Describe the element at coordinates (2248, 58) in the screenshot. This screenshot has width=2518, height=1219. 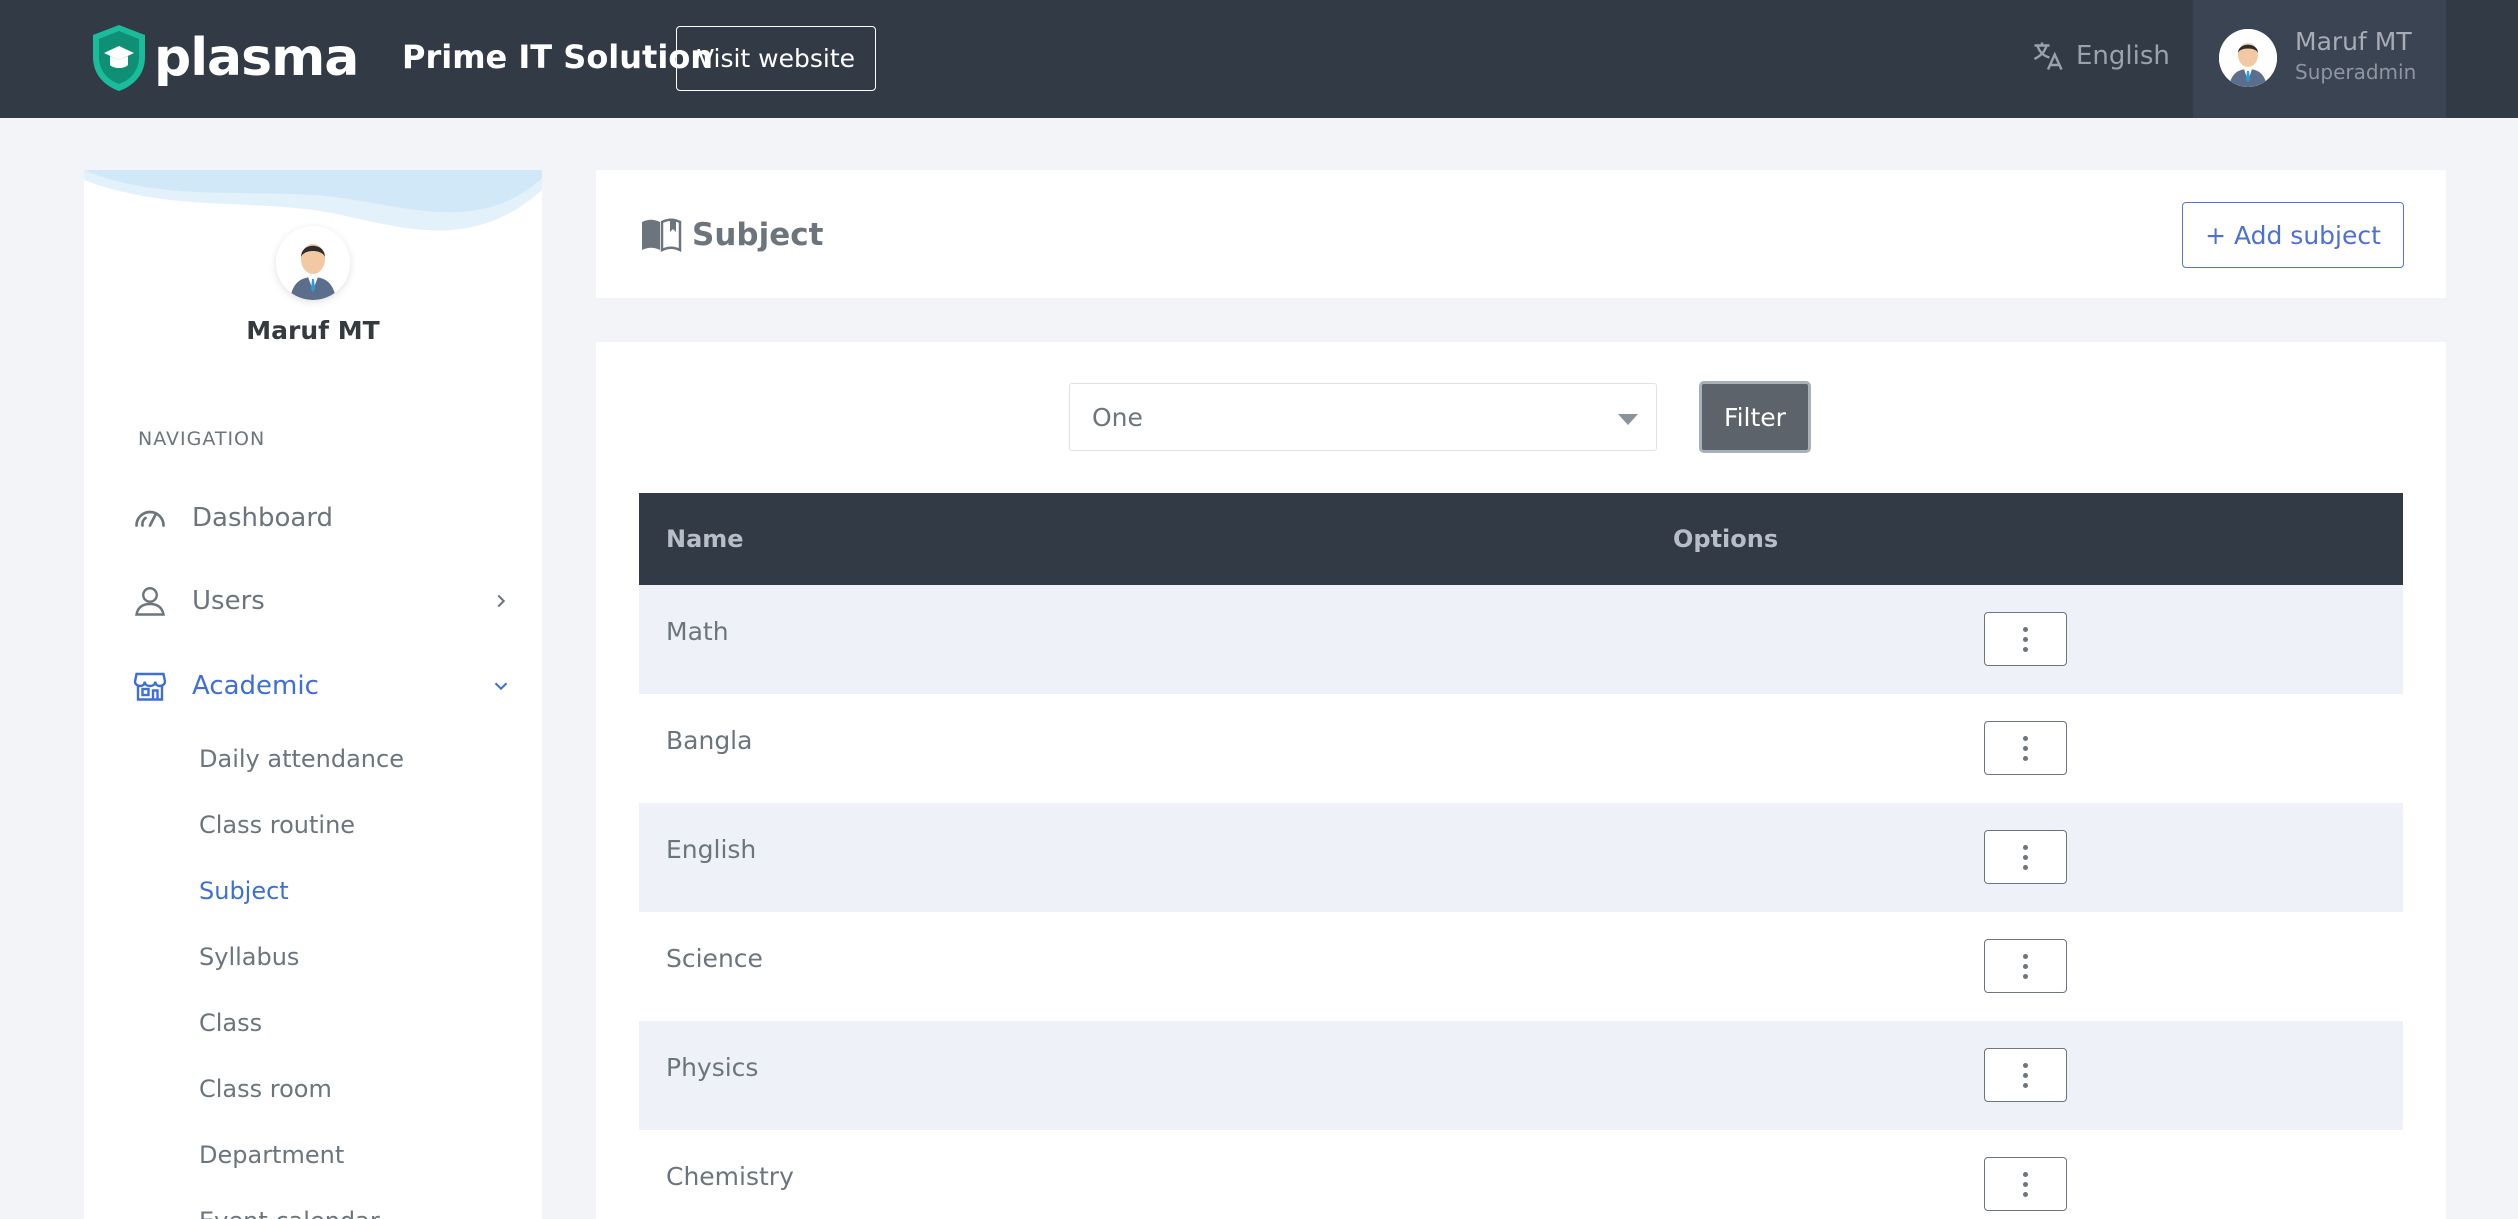
I see `avatar` at that location.